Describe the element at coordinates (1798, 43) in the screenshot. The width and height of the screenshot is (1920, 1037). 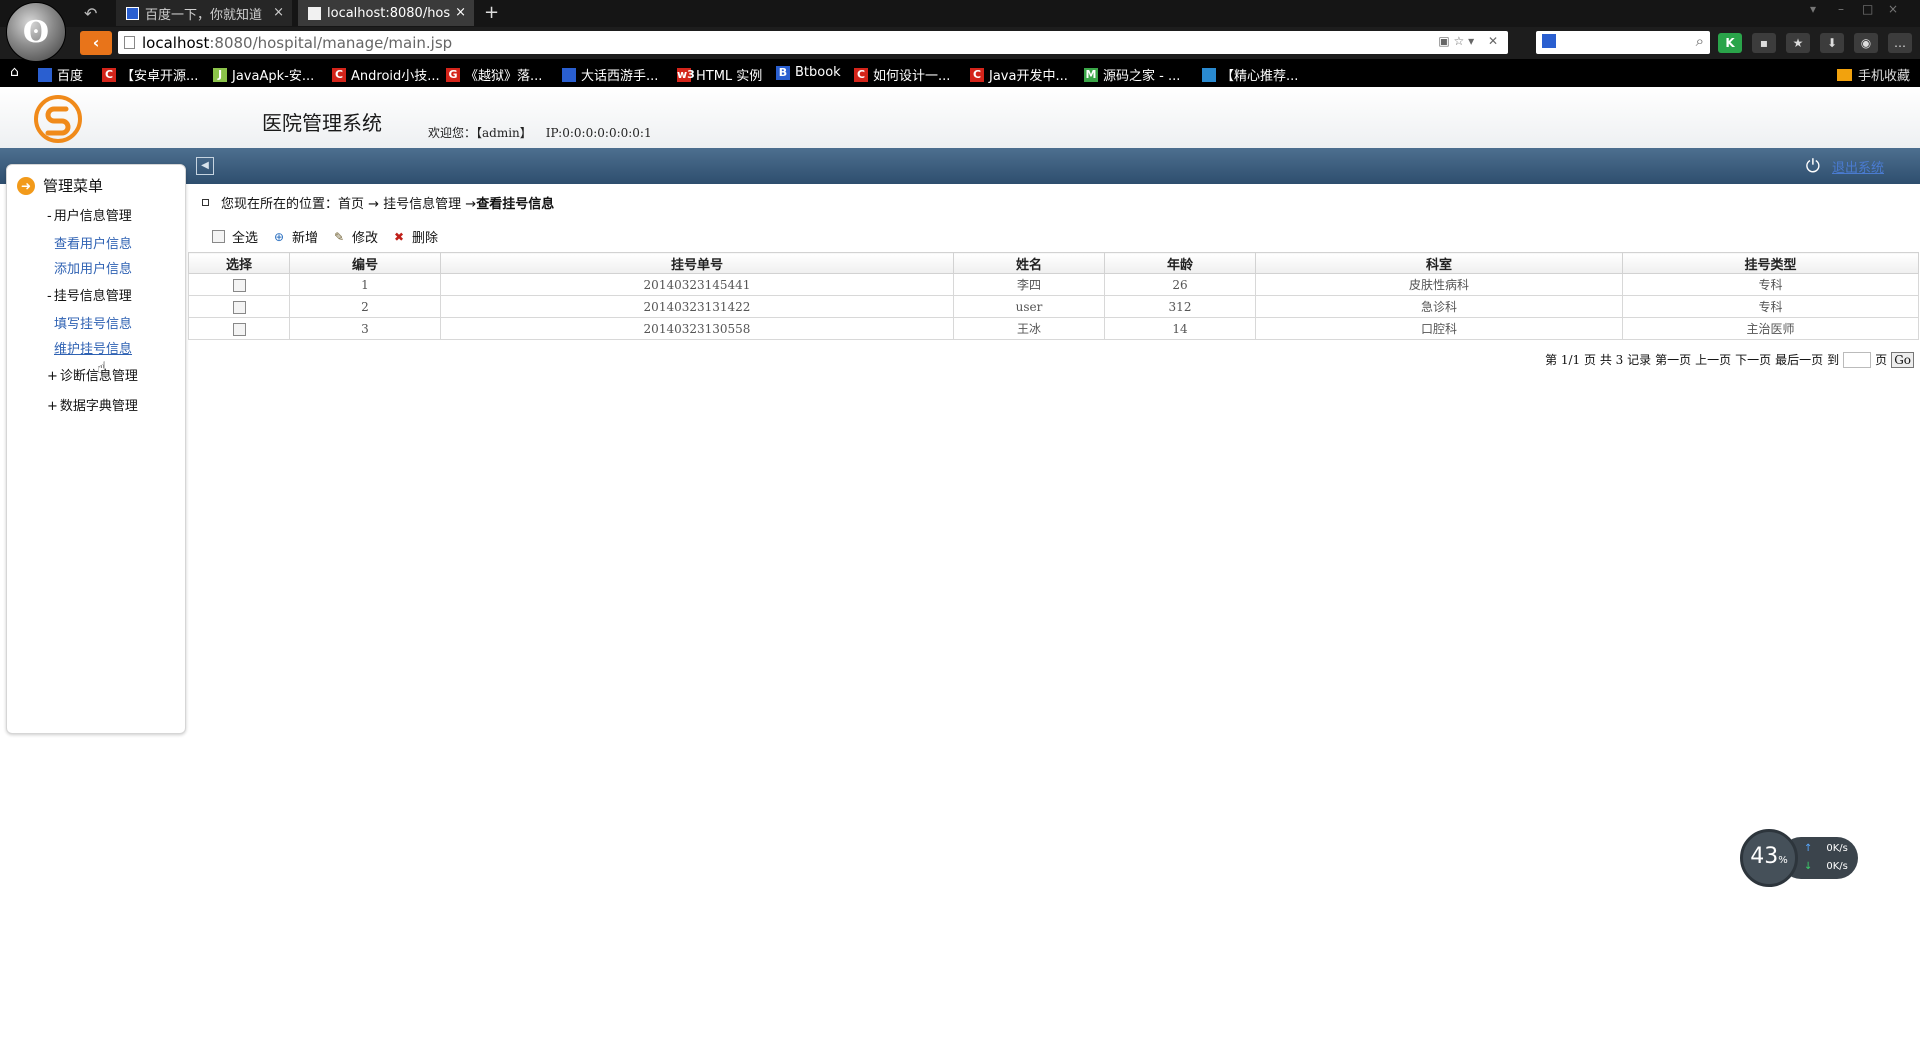
I see `star-icon: ★` at that location.